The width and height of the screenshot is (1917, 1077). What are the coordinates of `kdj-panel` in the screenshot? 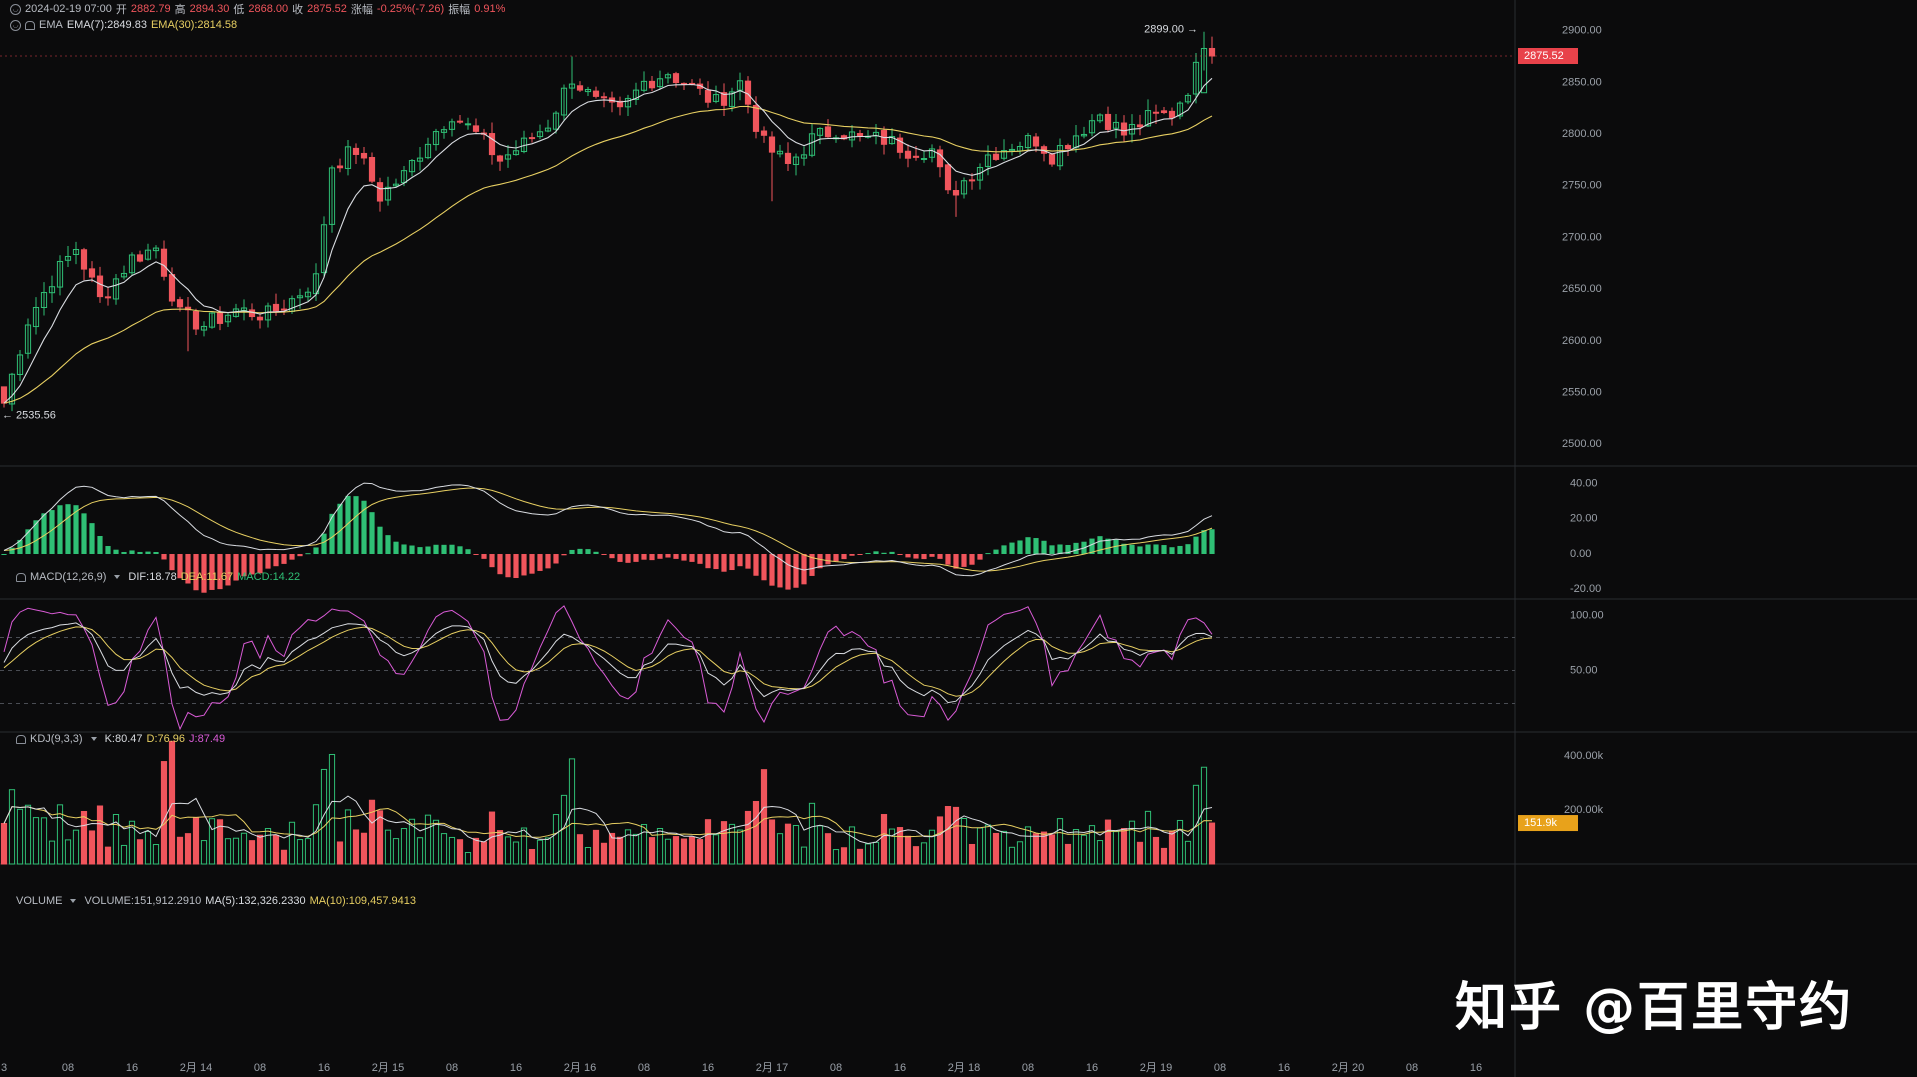 It's located at (757, 668).